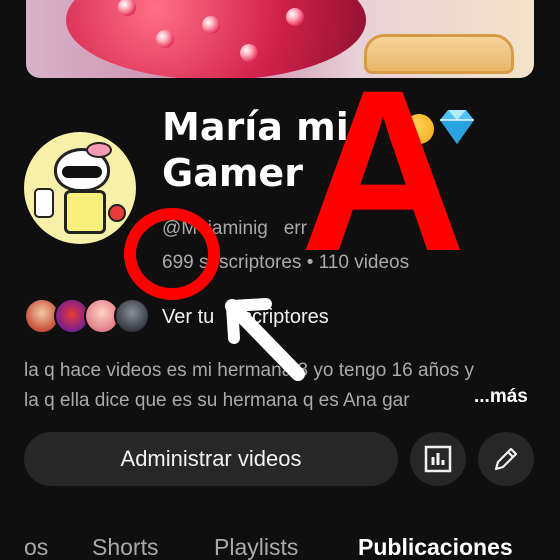  I want to click on channel-tabs: os Shorts Playlists Publicaciones, so click(280, 545).